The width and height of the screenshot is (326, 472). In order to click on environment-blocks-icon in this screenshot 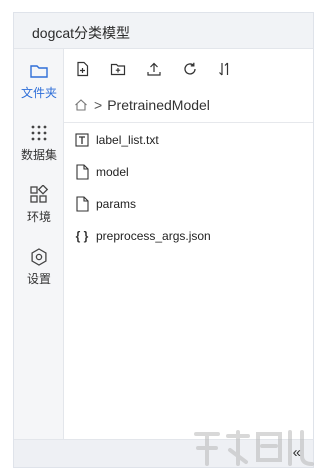, I will do `click(39, 194)`.